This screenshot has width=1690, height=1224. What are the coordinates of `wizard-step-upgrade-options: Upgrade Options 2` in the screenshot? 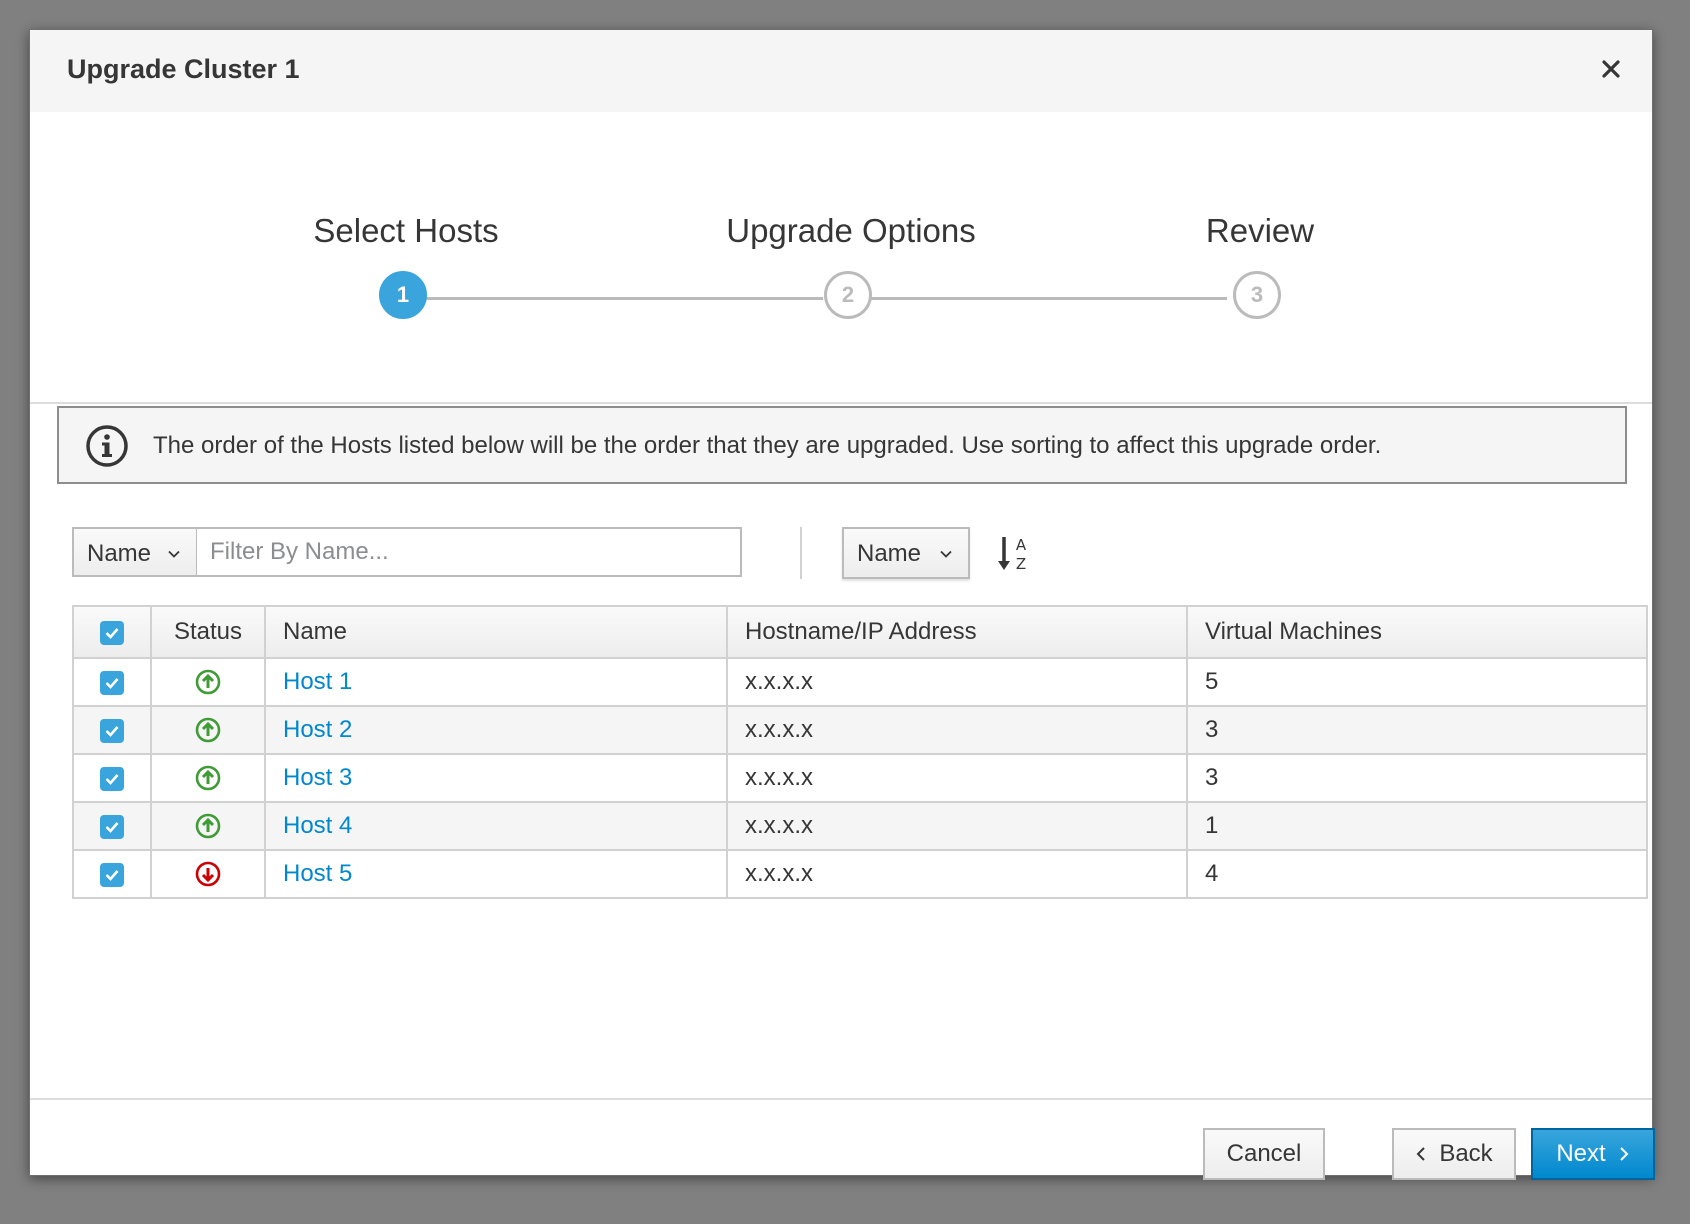 It's located at (851, 227).